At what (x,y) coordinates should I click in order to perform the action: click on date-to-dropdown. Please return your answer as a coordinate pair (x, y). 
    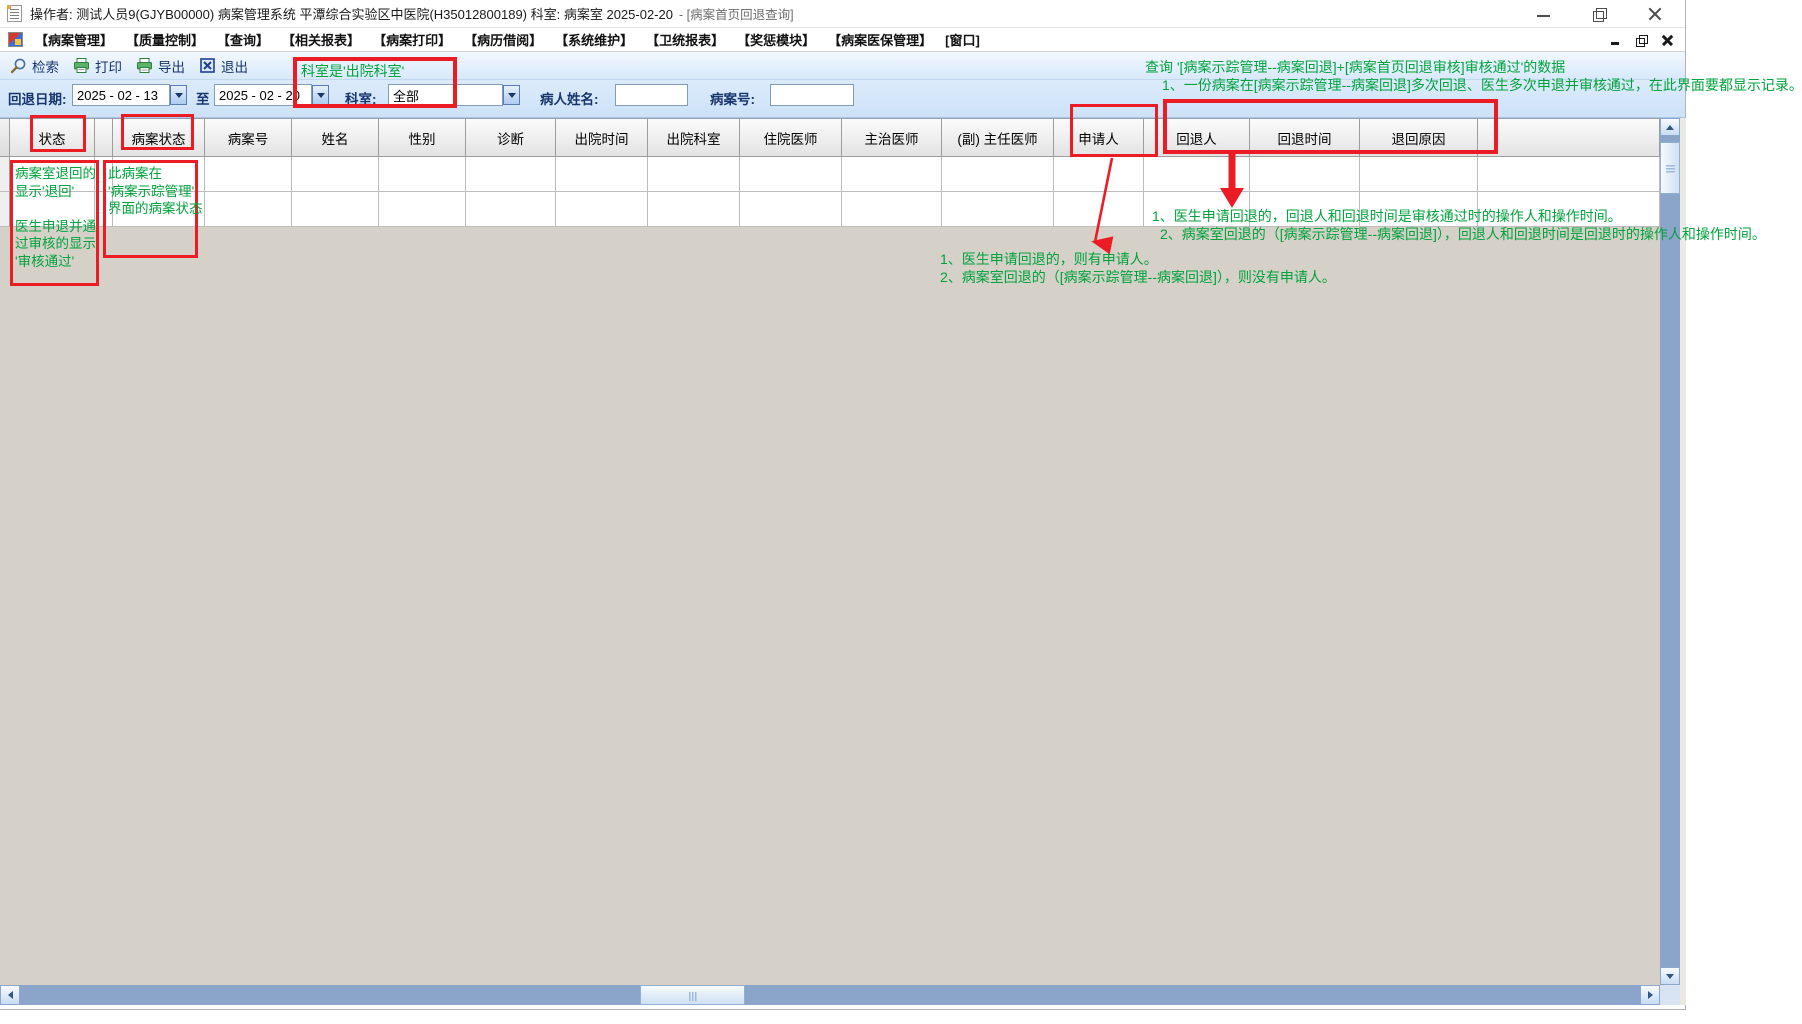
    Looking at the image, I should click on (320, 95).